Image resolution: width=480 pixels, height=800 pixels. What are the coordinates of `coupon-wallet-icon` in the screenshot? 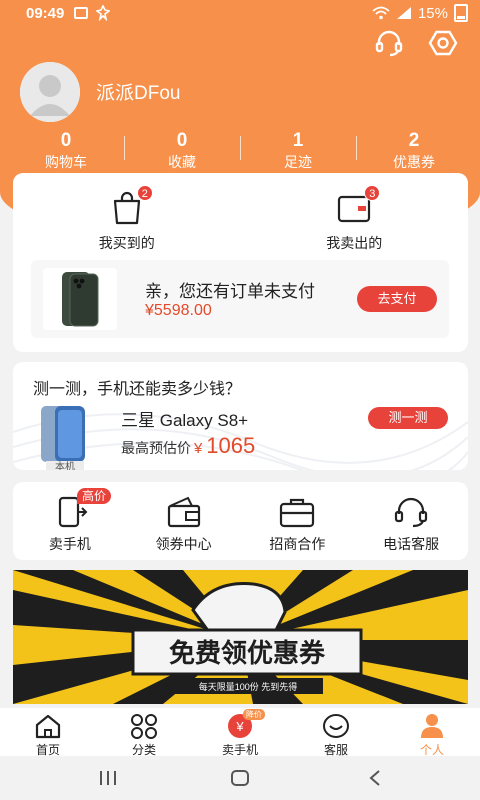 It's located at (184, 512).